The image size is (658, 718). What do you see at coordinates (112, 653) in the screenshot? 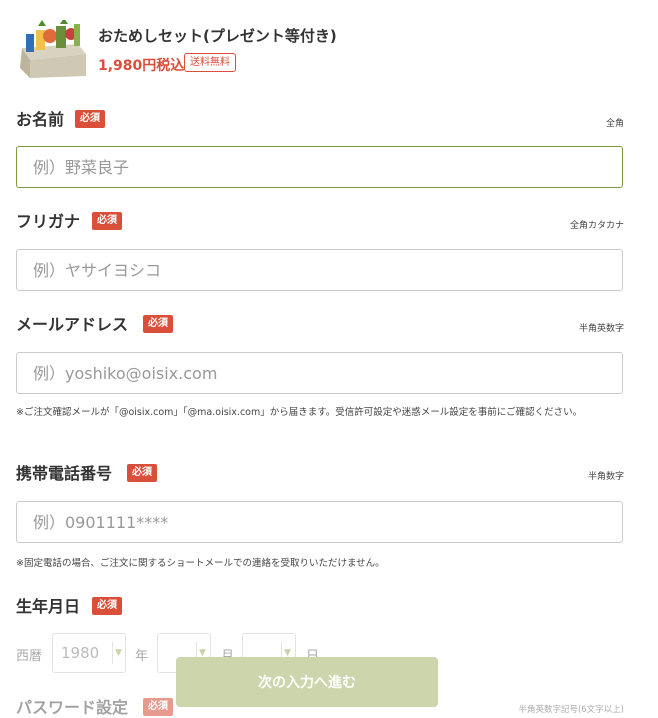
I see `select-divider` at bounding box center [112, 653].